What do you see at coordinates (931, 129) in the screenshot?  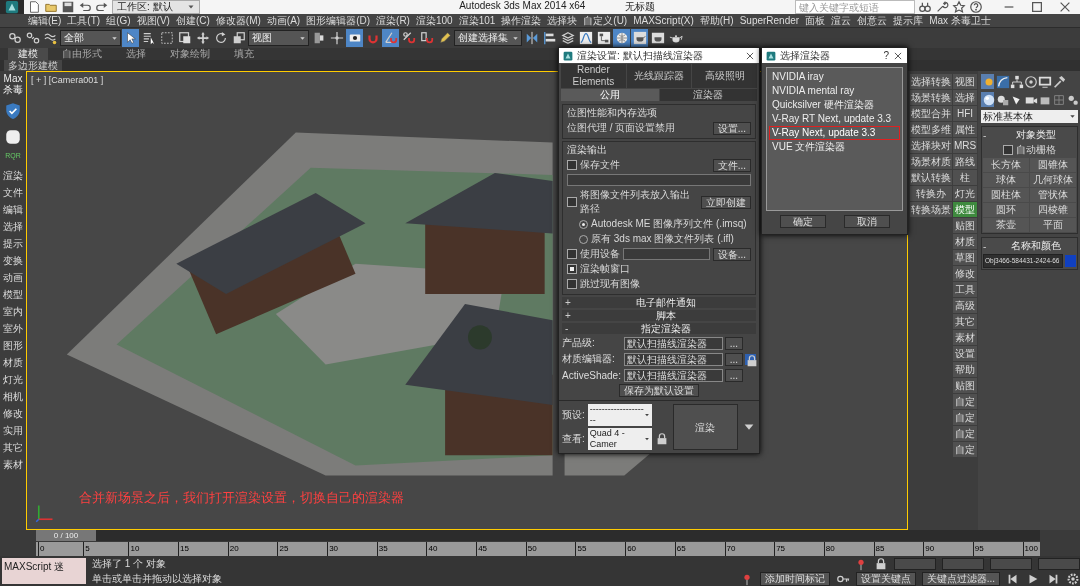 I see `script-button: 模型多维` at bounding box center [931, 129].